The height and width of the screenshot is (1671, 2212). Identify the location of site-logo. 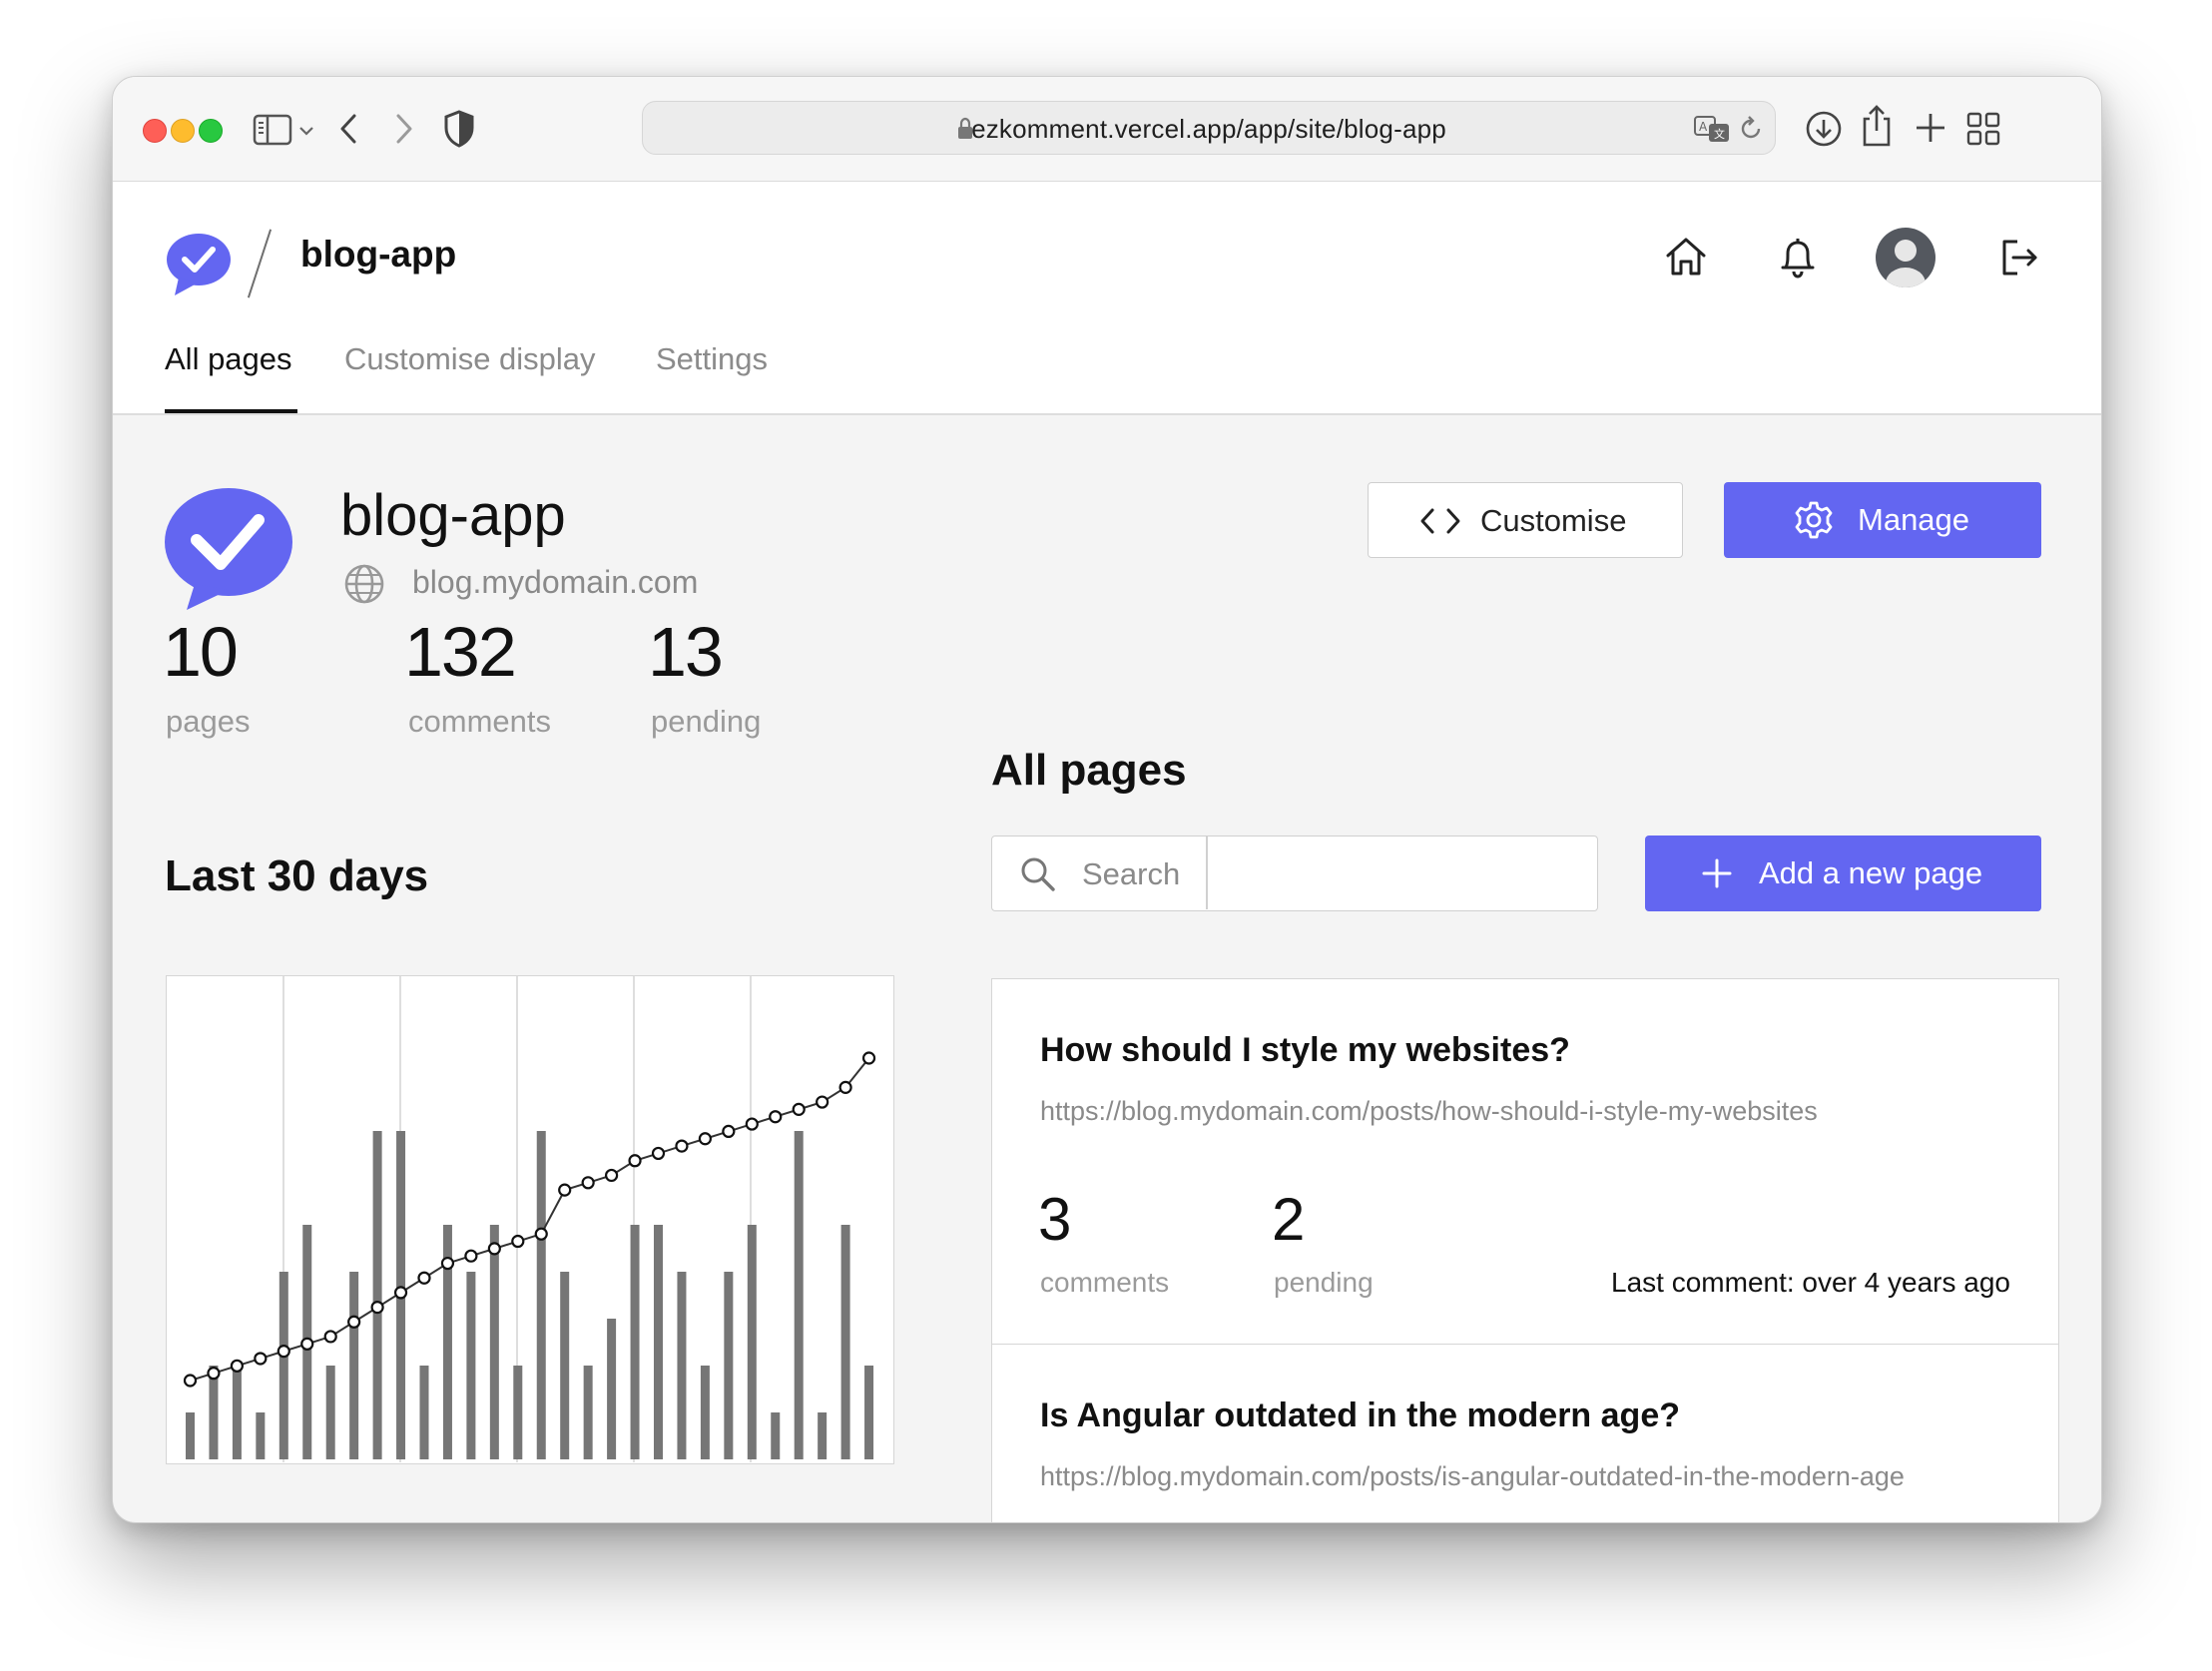
(228, 549).